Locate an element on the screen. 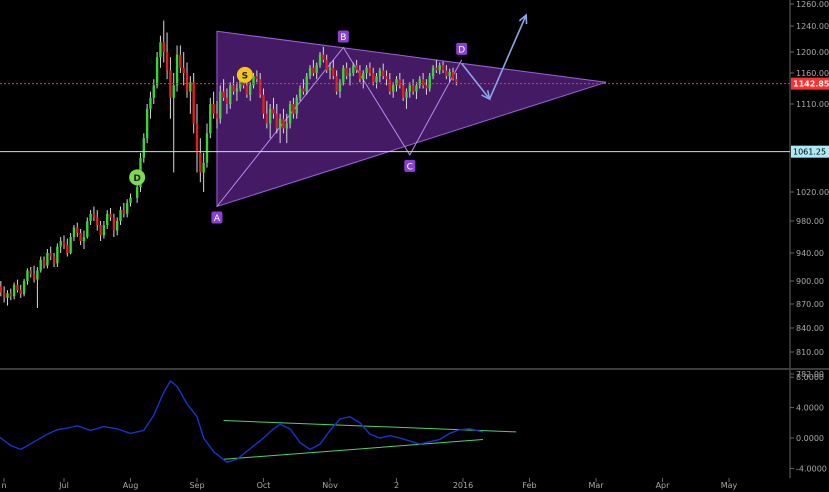 The height and width of the screenshot is (492, 829). price-tick-label: 980.00 is located at coordinates (810, 221).